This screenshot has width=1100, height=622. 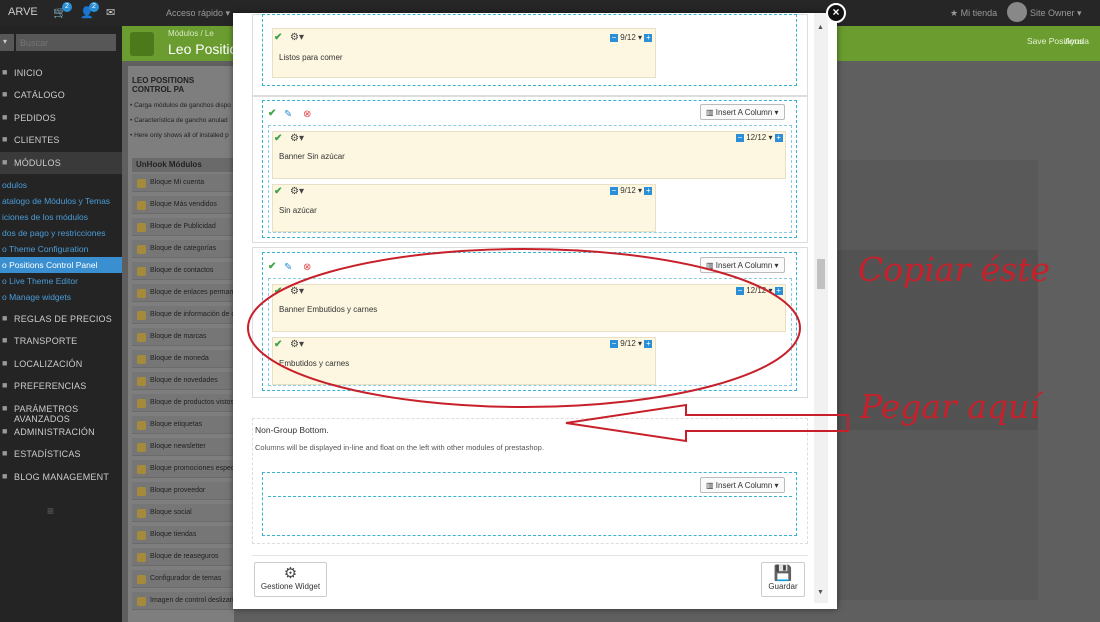 I want to click on module-row: Bloque Más vendidos, so click(x=183, y=205).